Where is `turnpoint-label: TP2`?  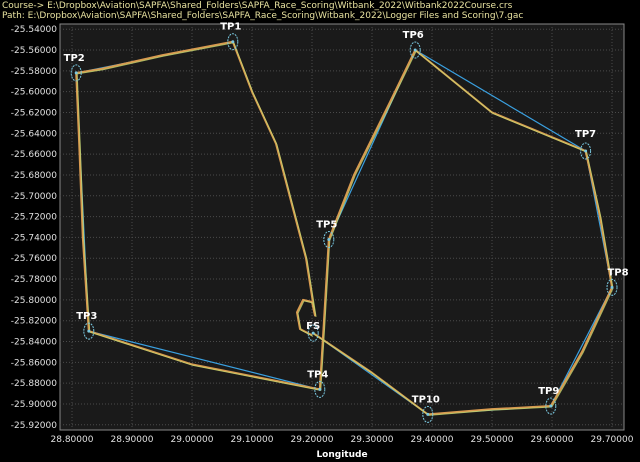
turnpoint-label: TP2 is located at coordinates (74, 58).